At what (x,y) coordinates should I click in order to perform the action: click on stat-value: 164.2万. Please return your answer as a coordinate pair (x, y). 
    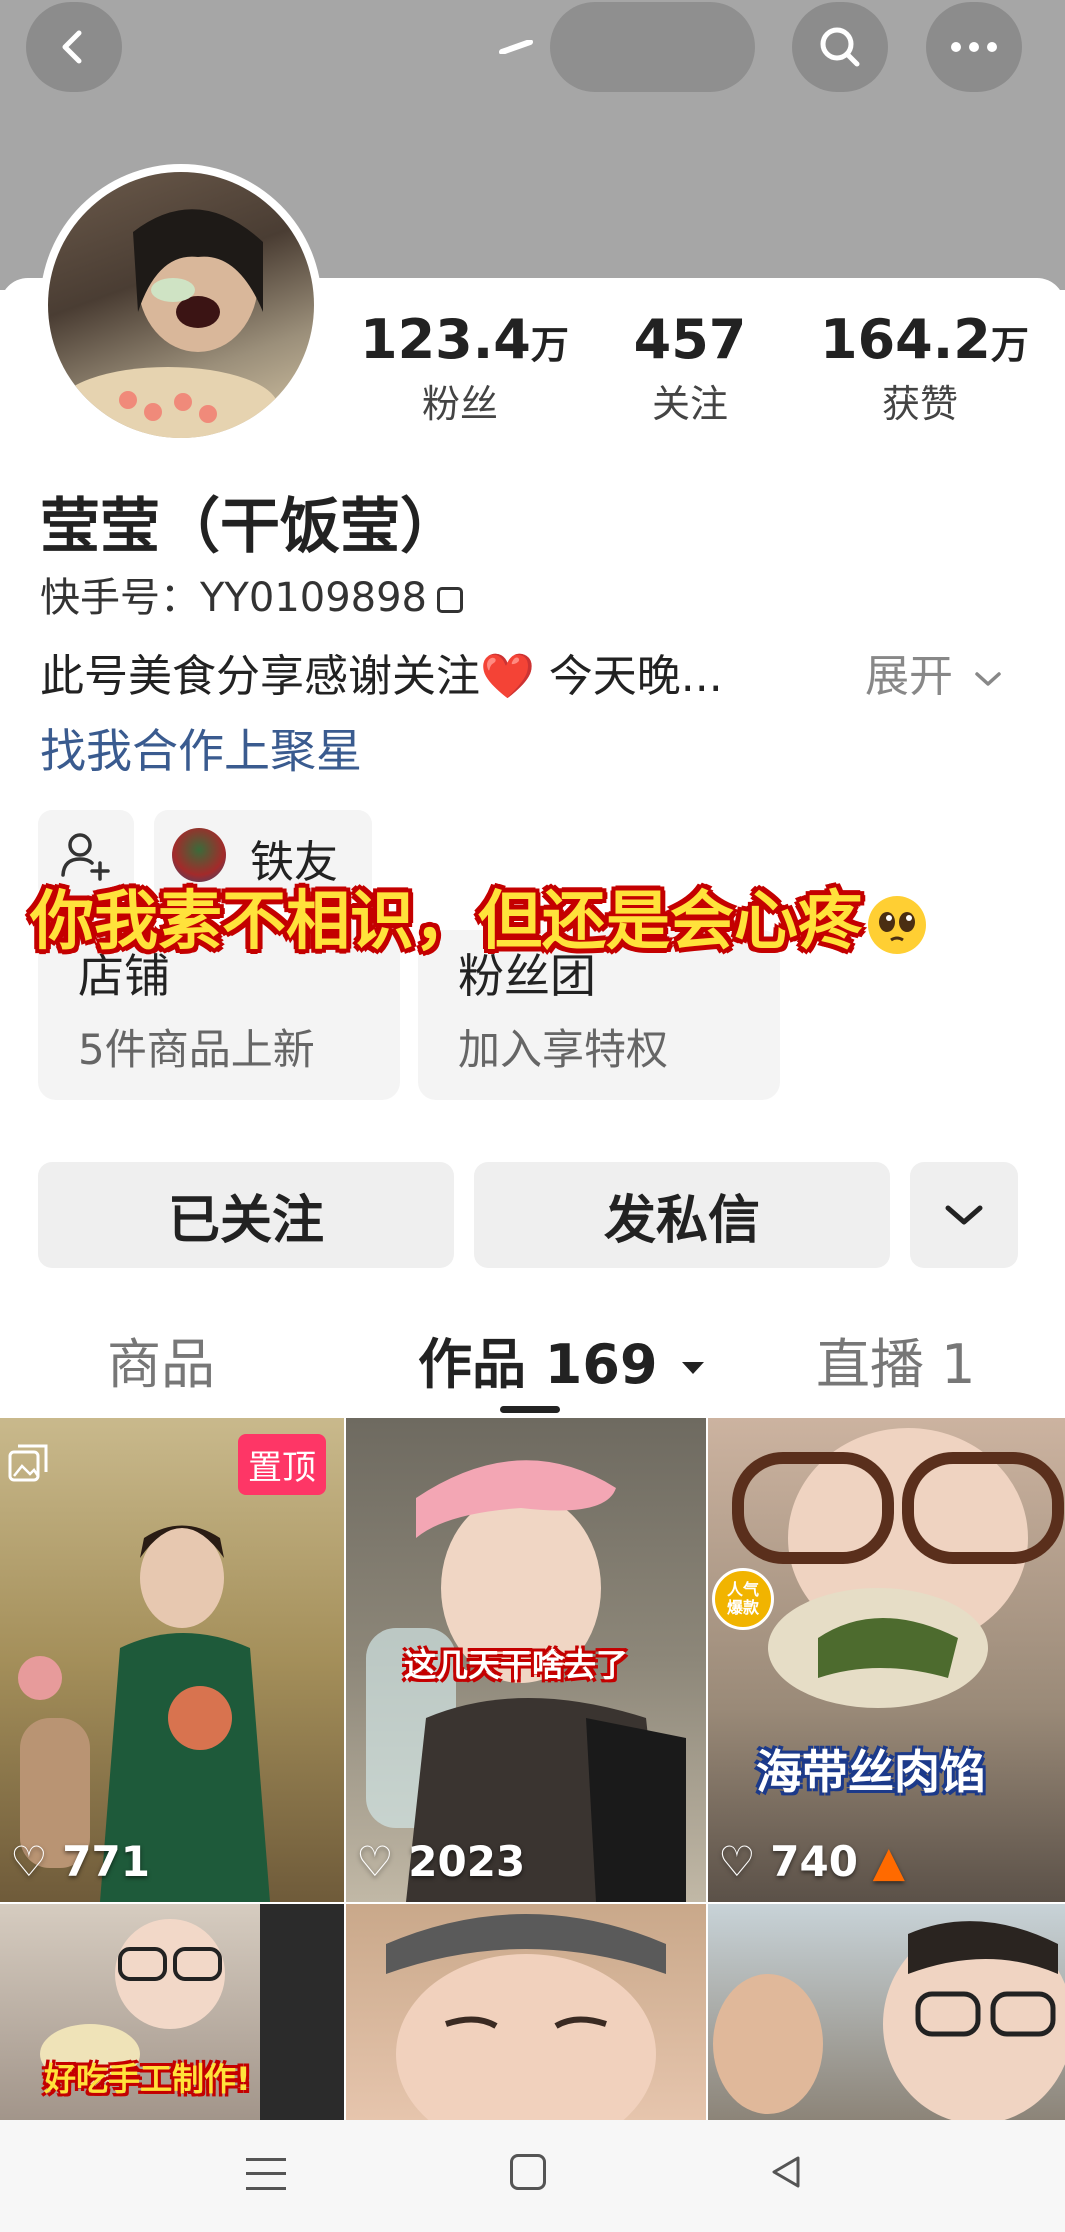
    Looking at the image, I should click on (924, 339).